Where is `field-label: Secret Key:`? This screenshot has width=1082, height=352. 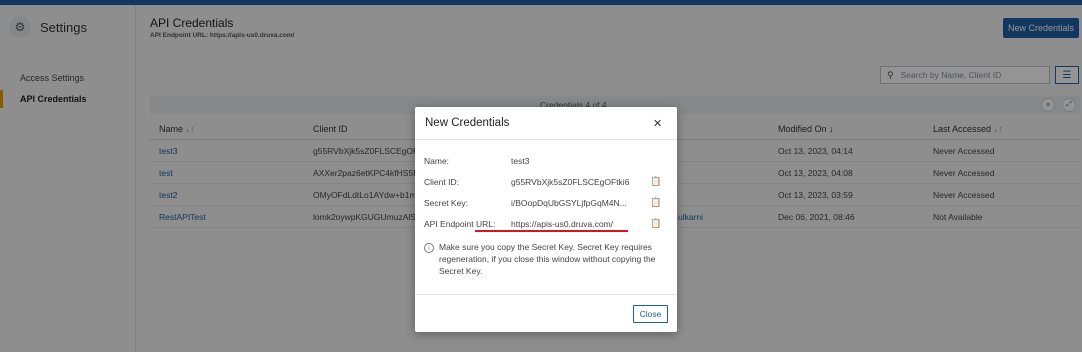 field-label: Secret Key: is located at coordinates (446, 203).